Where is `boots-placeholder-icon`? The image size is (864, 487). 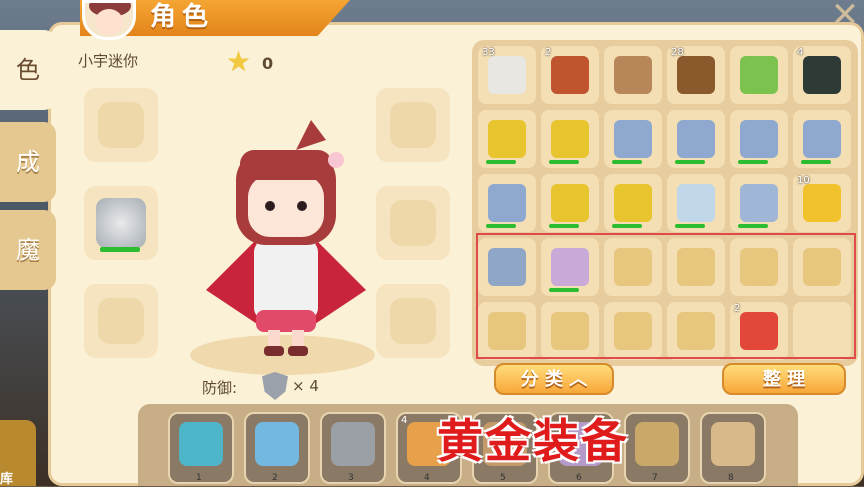 boots-placeholder-icon is located at coordinates (413, 321).